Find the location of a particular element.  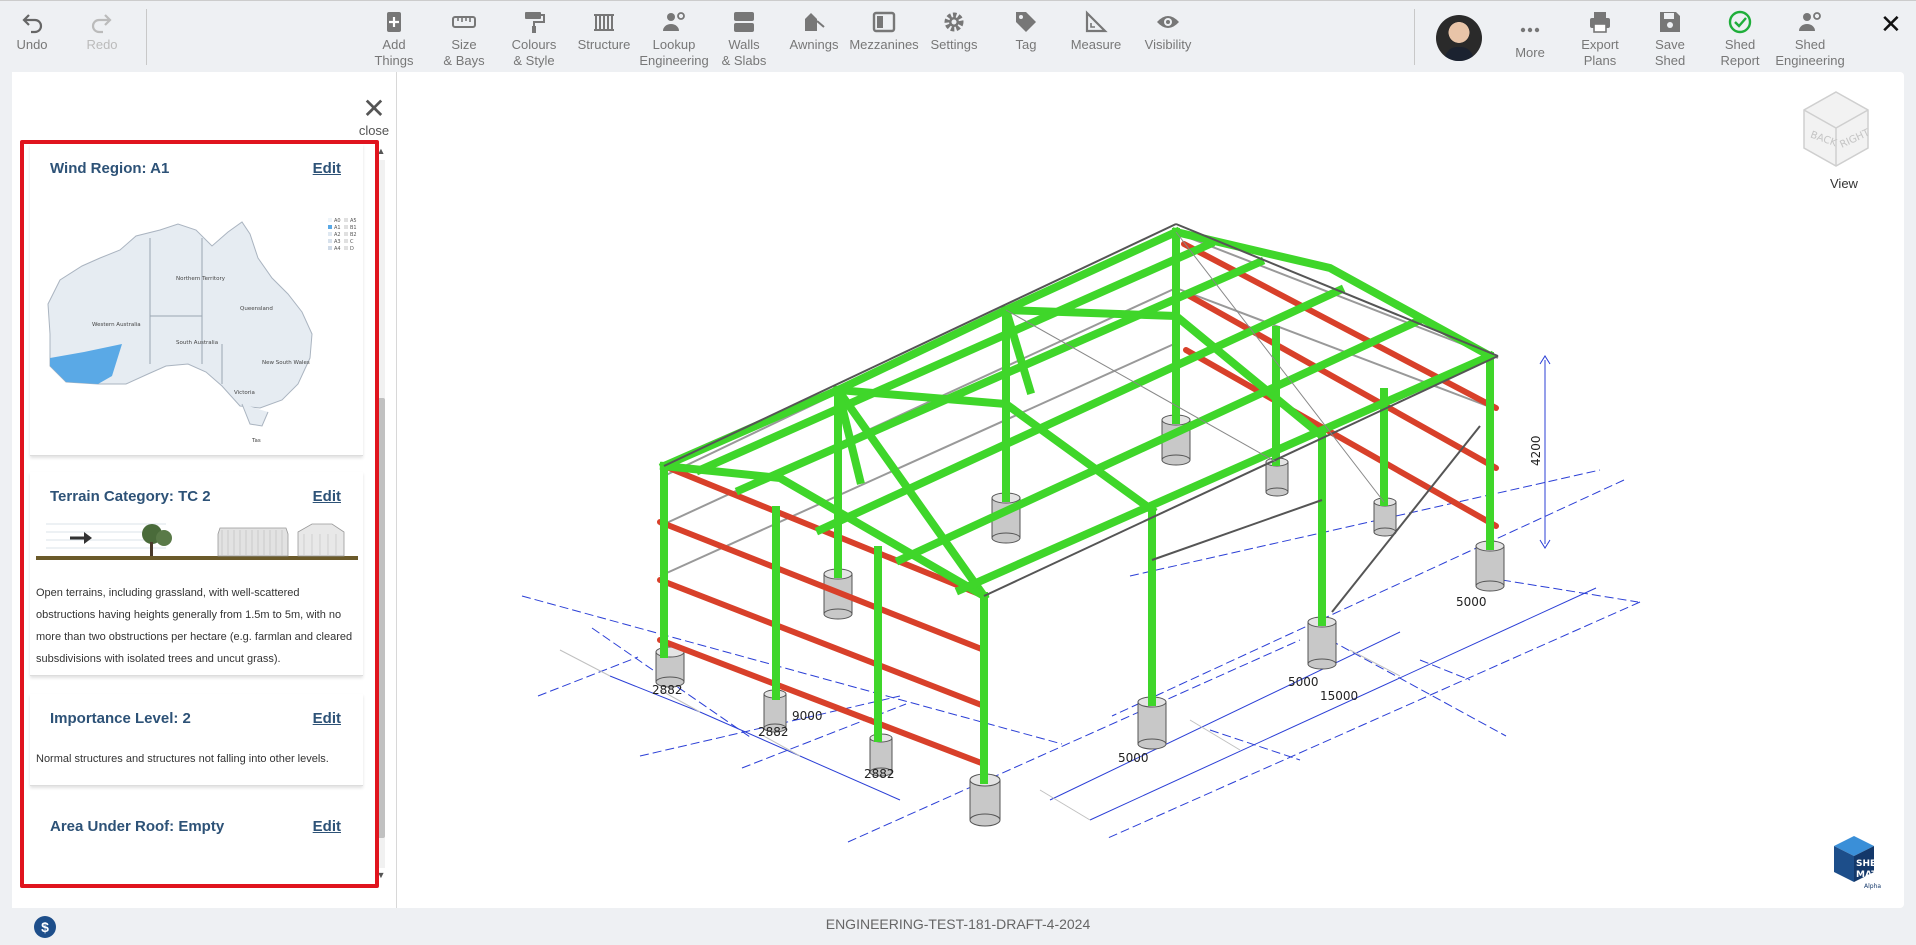

export-plans-button: Export Plans is located at coordinates (1600, 39).